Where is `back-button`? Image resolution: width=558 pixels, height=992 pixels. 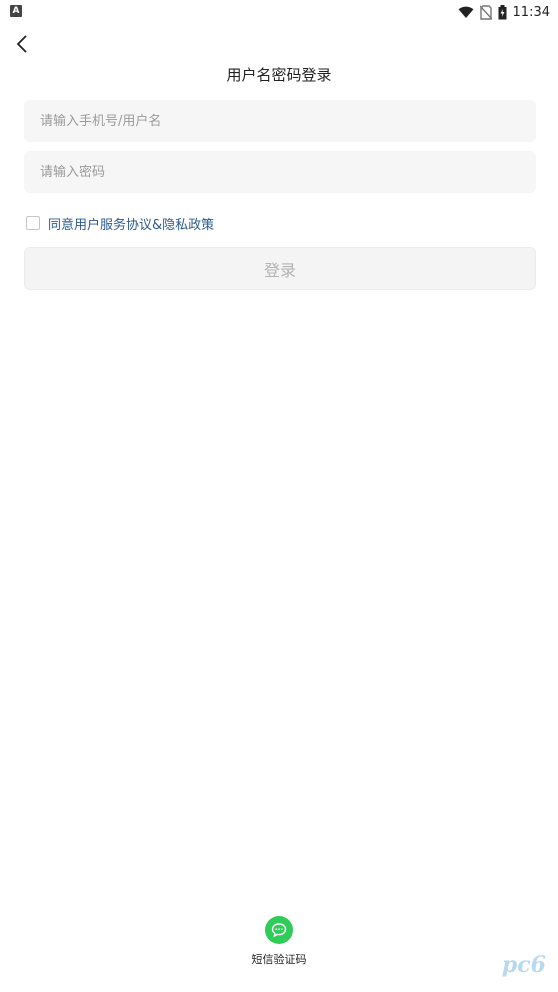 back-button is located at coordinates (22, 44).